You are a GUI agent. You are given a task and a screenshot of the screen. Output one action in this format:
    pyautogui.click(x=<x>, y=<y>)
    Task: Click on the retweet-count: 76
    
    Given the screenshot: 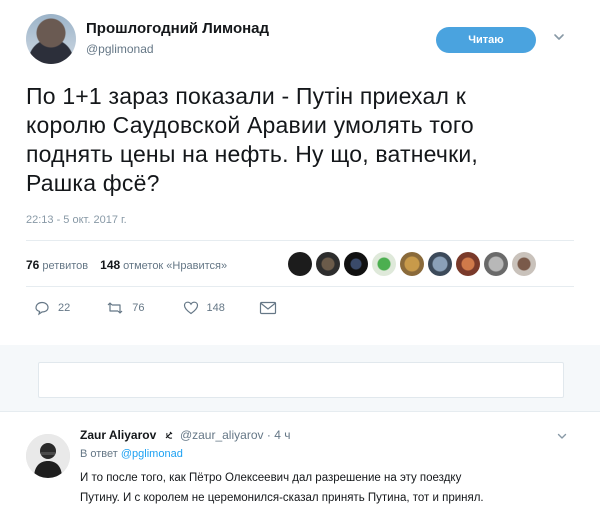 What is the action you would take?
    pyautogui.click(x=138, y=308)
    